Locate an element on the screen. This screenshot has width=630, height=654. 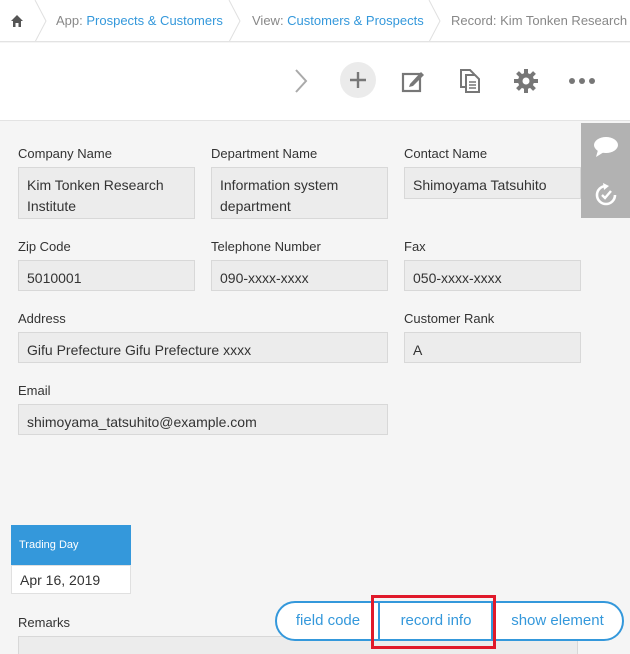
comment-icon is located at coordinates (605, 146).